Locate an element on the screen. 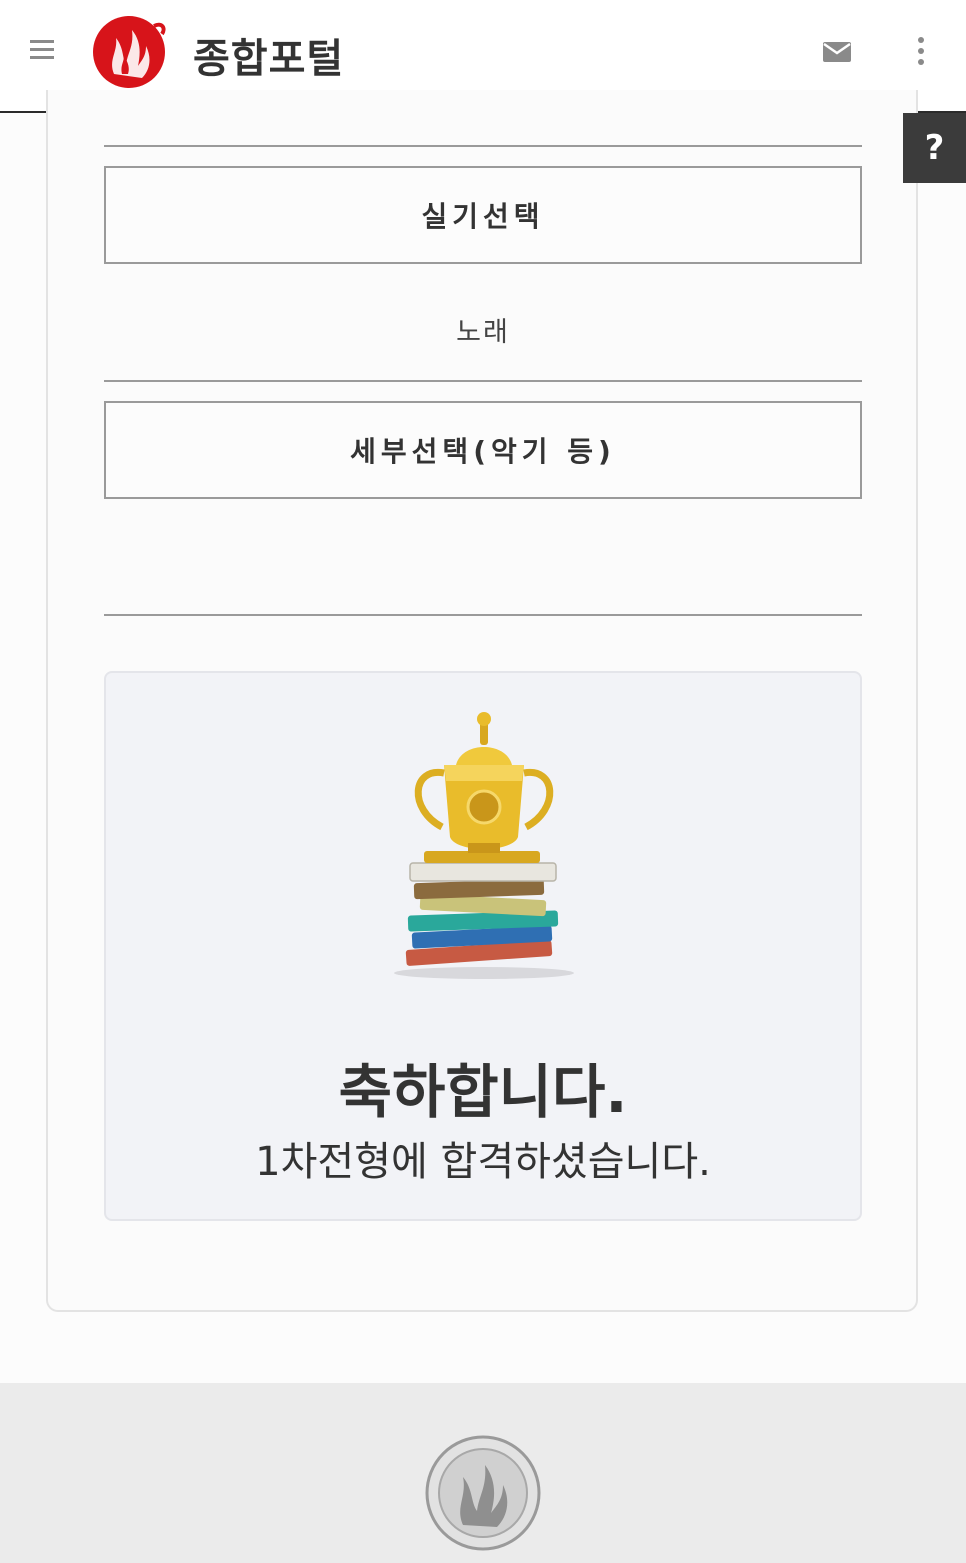 The height and width of the screenshot is (1563, 966). detail-selection-header: 세부선택(악기 등) is located at coordinates (483, 450).